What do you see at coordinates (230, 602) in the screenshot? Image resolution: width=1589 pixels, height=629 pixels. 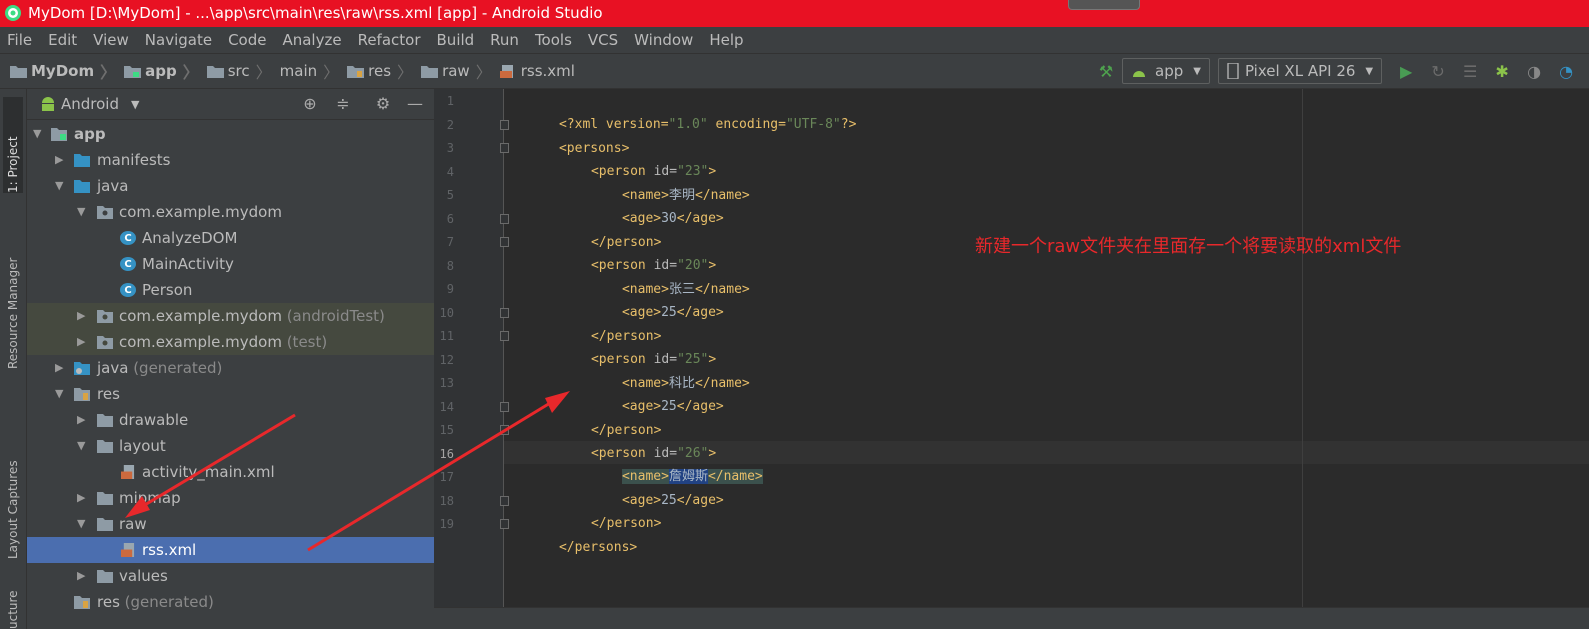 I see `tree-item-res-generated: res (generated)` at bounding box center [230, 602].